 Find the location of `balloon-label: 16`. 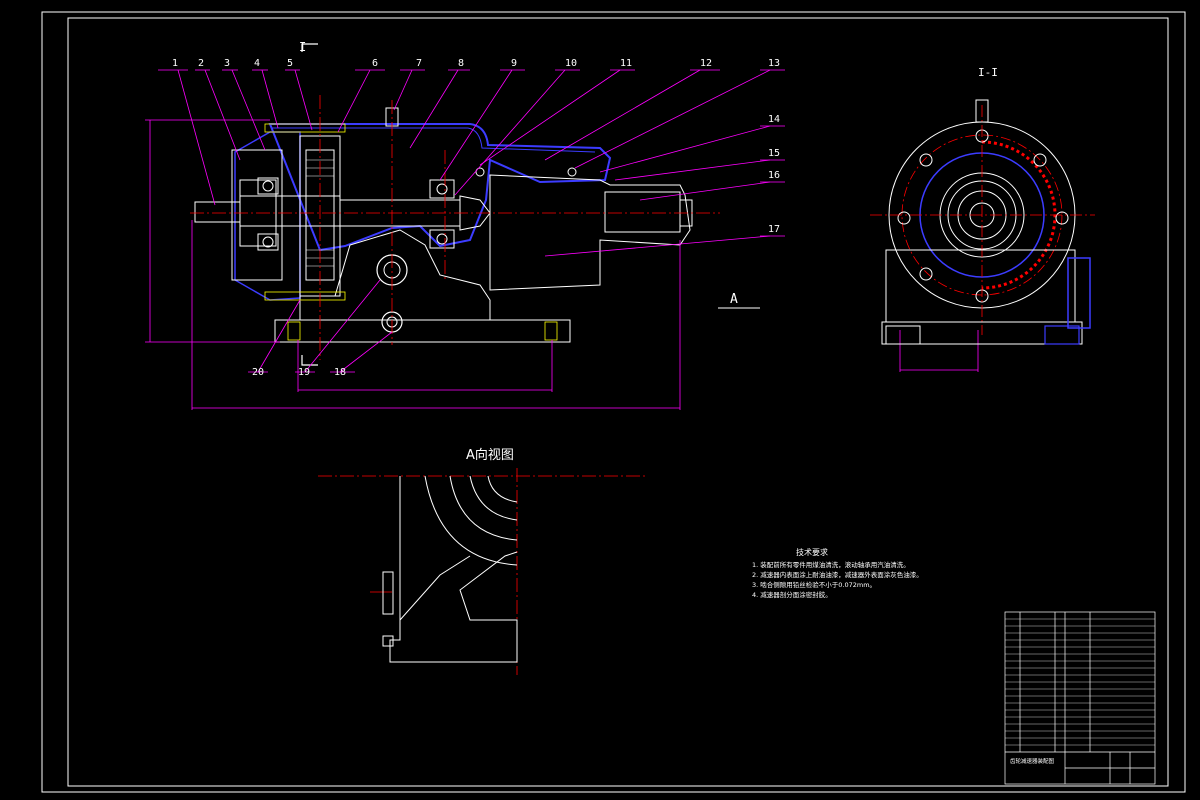

balloon-label: 16 is located at coordinates (774, 175).